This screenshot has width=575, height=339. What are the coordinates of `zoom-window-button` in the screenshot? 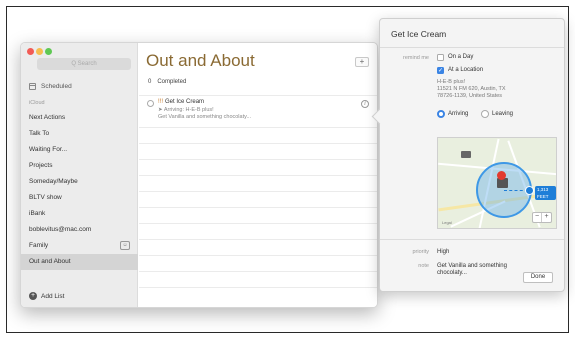 It's located at (48, 51).